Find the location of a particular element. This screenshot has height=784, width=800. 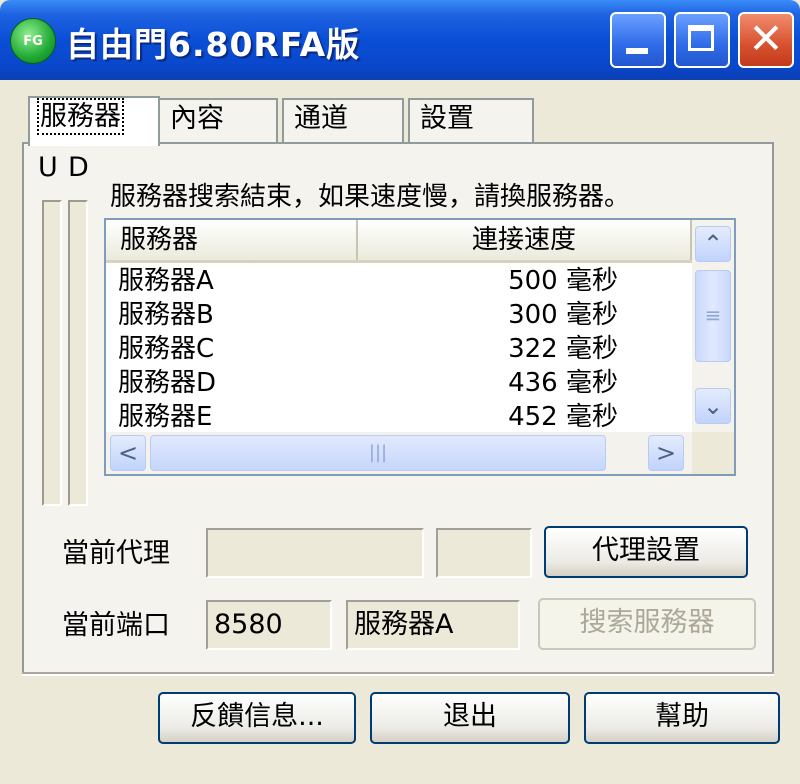

download-meter is located at coordinates (78, 353).